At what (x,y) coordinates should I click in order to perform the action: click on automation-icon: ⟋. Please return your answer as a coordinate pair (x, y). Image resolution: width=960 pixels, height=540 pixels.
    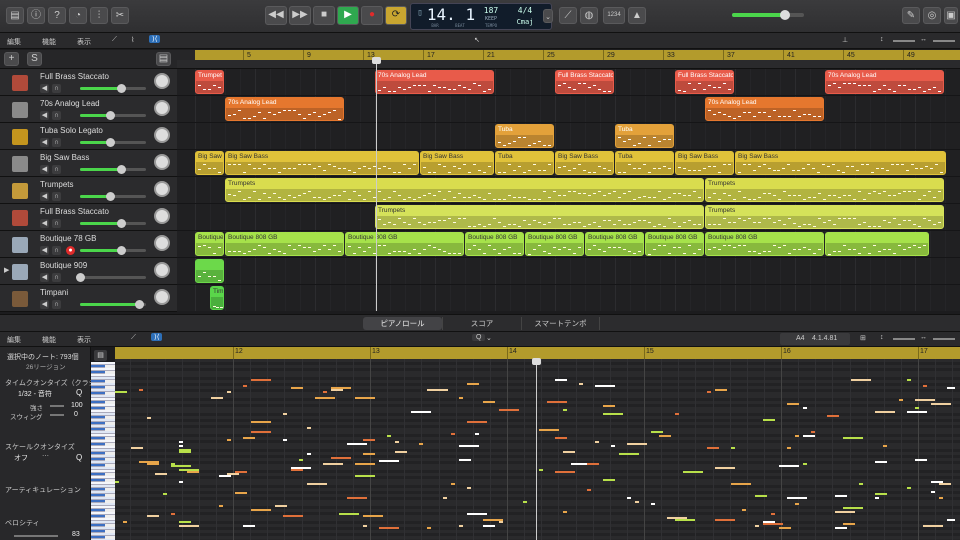
    Looking at the image, I should click on (114, 40).